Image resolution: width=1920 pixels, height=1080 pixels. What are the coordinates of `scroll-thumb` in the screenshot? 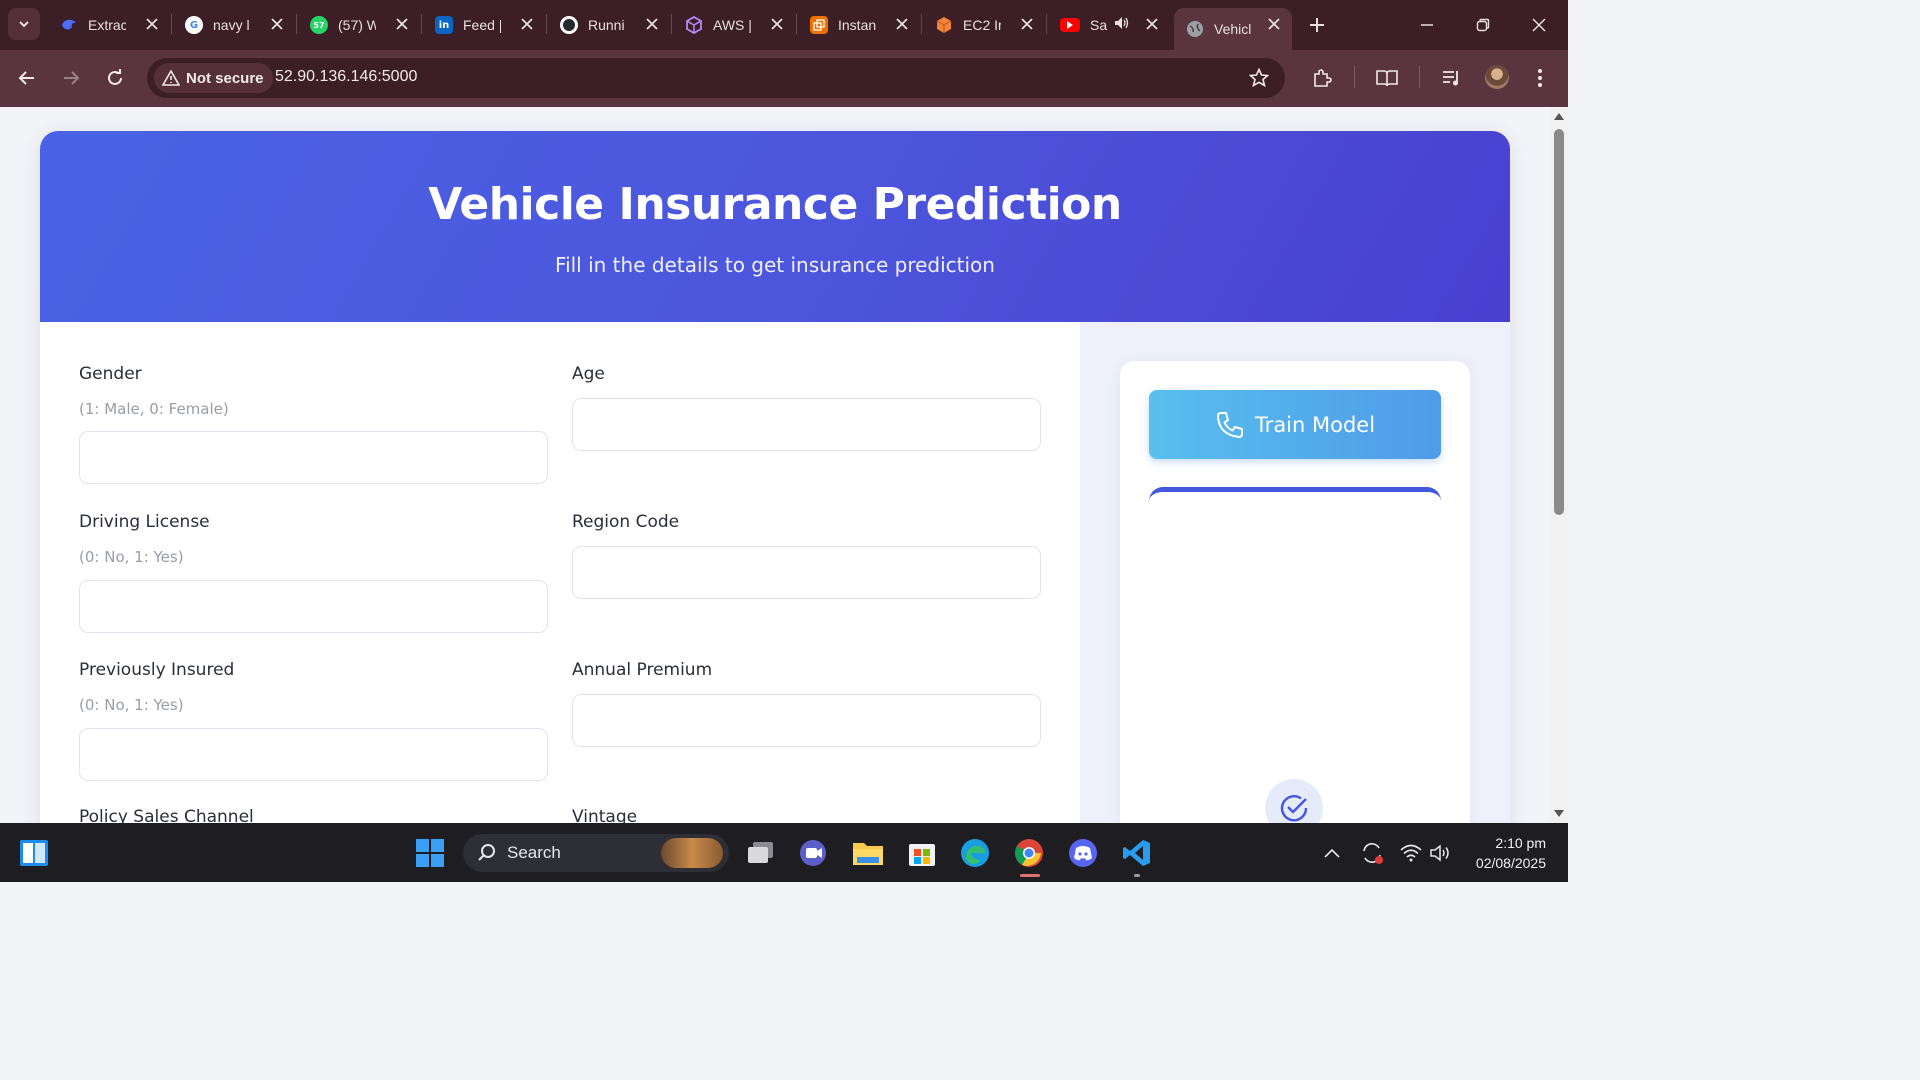 It's located at (1559, 322).